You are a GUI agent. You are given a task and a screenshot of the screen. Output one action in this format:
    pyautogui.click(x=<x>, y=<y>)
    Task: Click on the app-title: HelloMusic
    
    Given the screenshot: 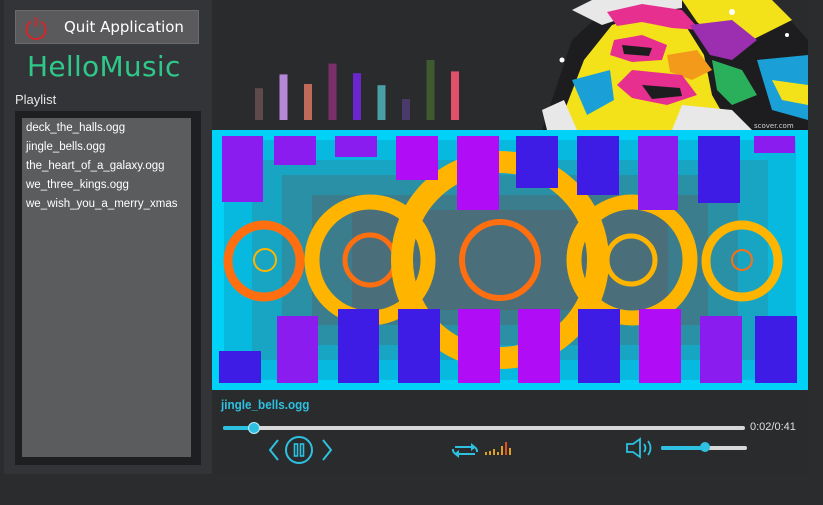 What is the action you would take?
    pyautogui.click(x=104, y=66)
    